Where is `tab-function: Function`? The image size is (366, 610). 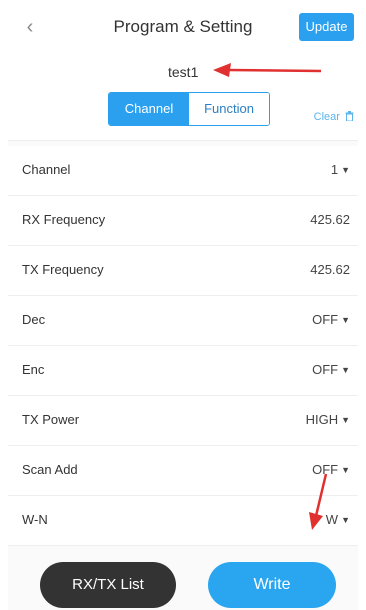
tab-function: Function is located at coordinates (229, 109).